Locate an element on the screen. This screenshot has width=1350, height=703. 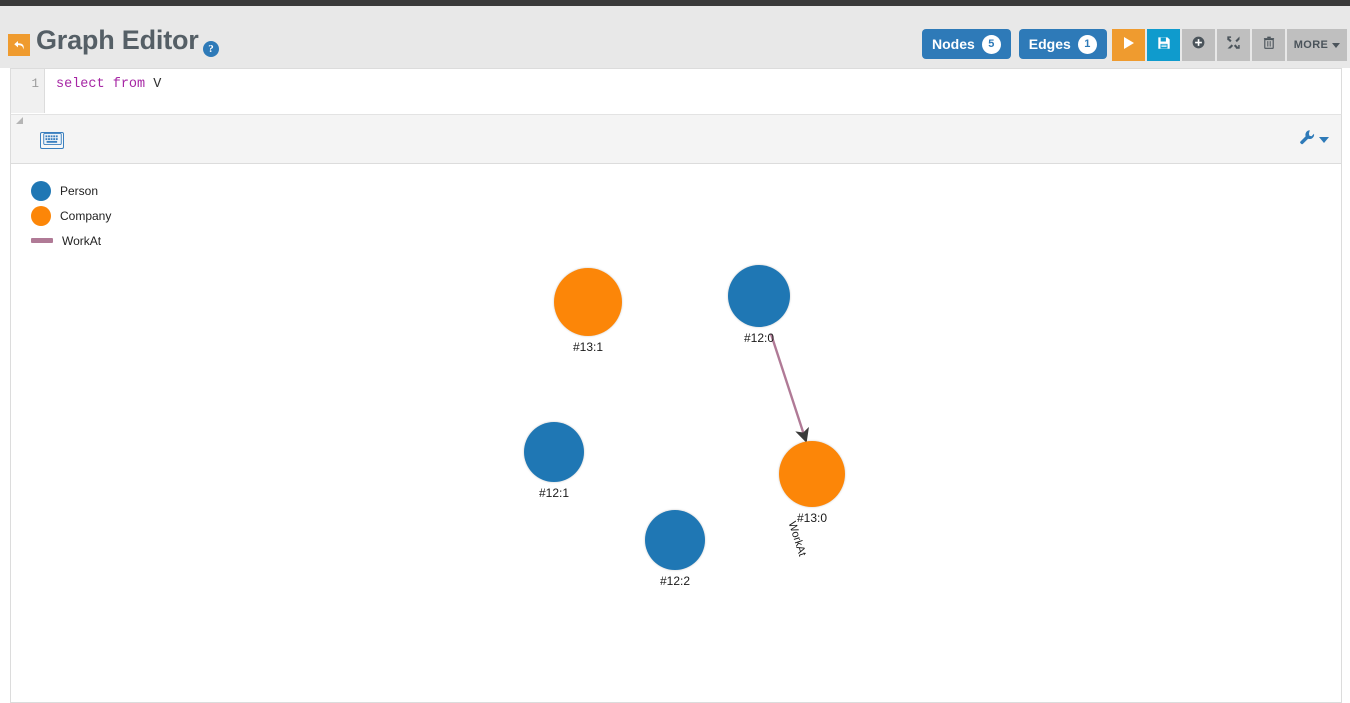
nodes-counter-badge: 5 is located at coordinates (991, 44).